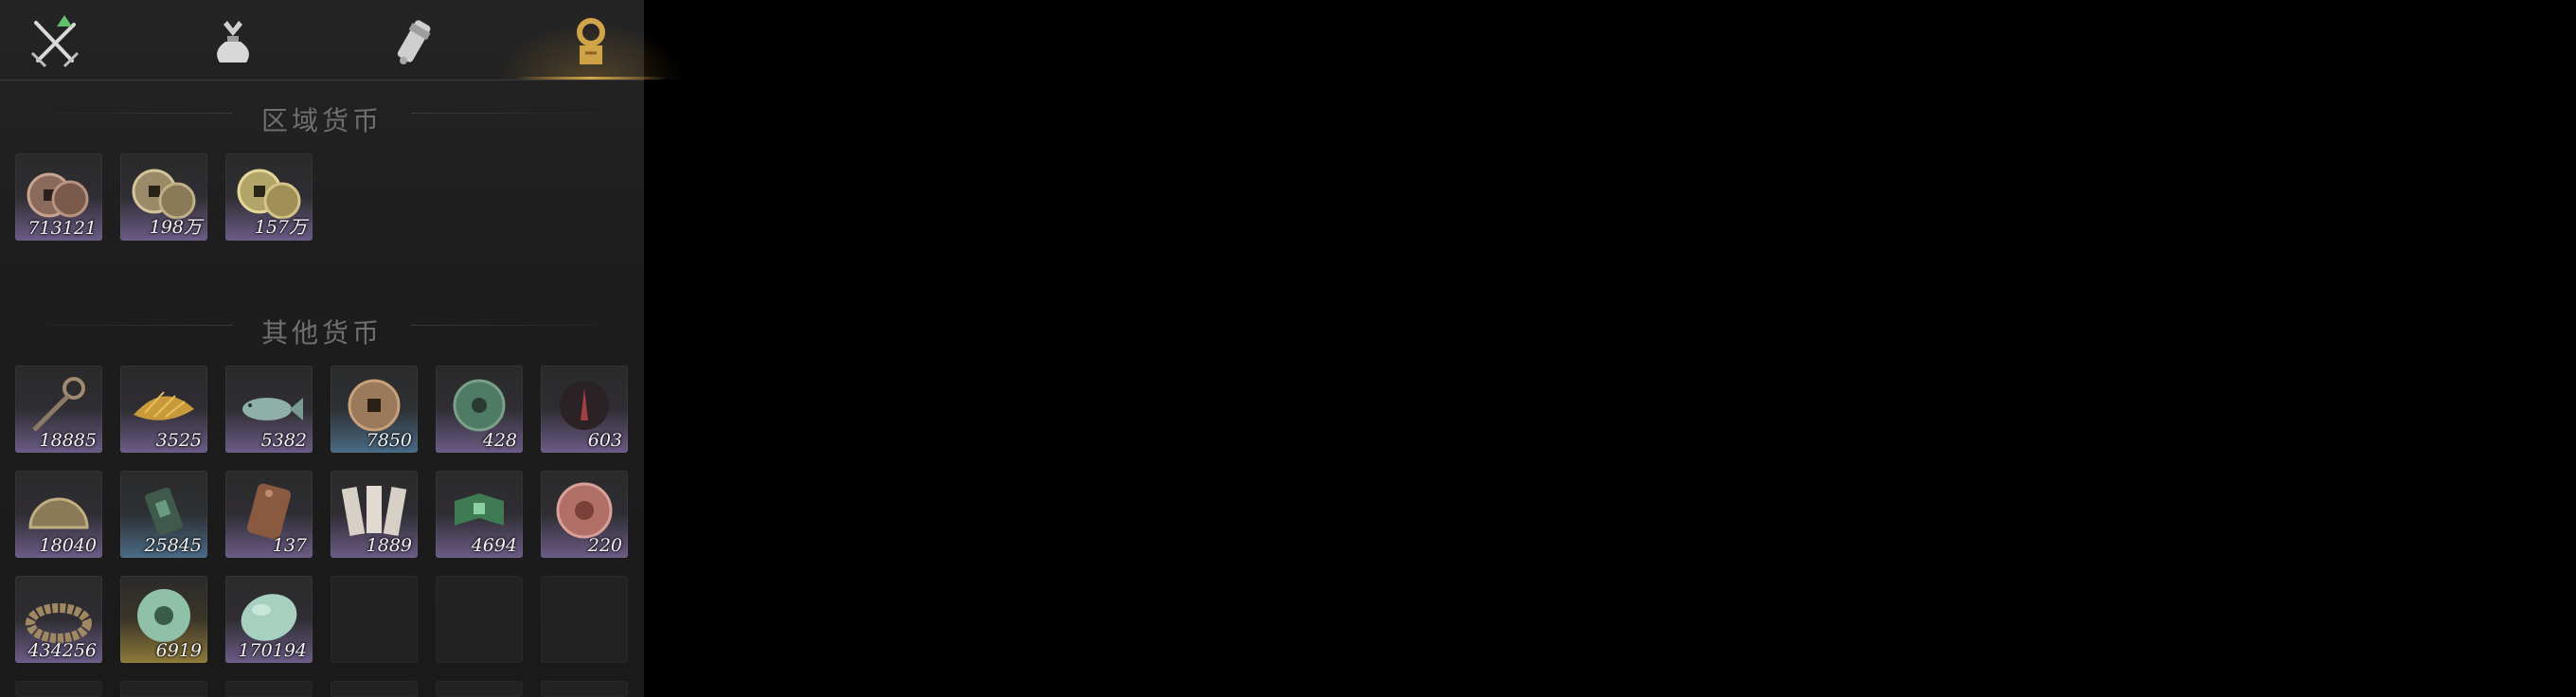 This screenshot has height=697, width=2576. I want to click on currency-slot: 18040, so click(58, 514).